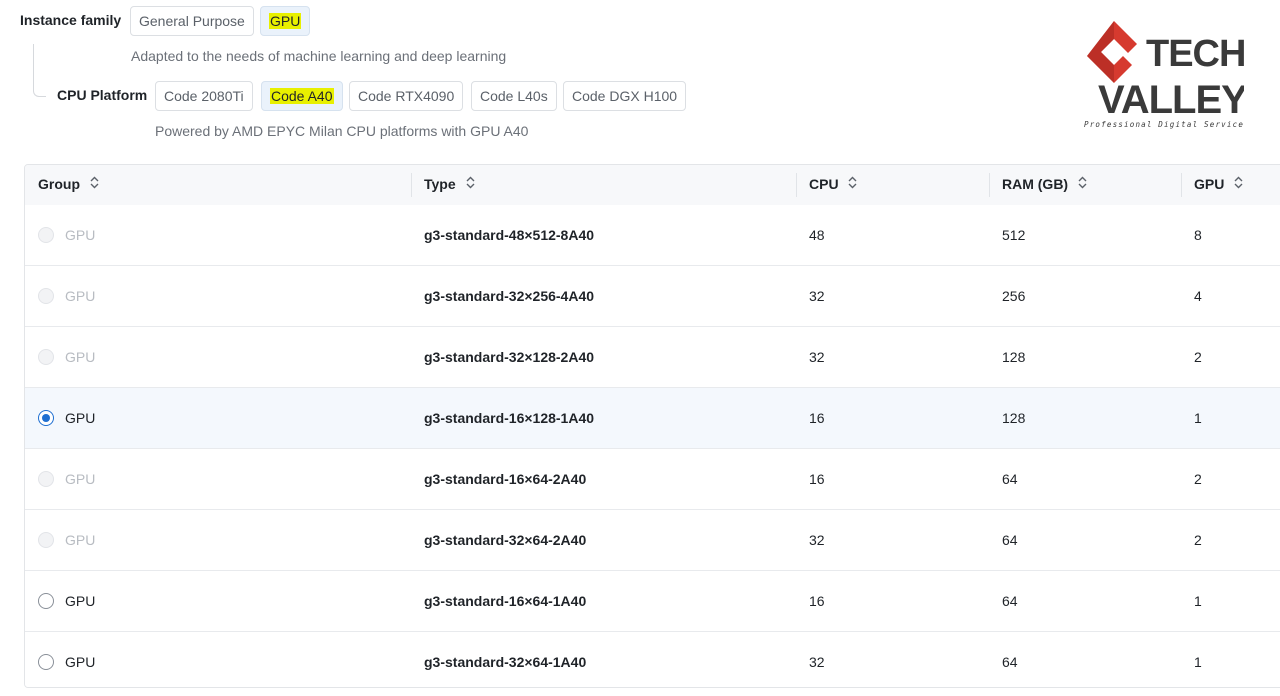 Image resolution: width=1280 pixels, height=696 pixels. Describe the element at coordinates (1164, 124) in the screenshot. I see `logo-tagline: Professional Digital Service` at that location.